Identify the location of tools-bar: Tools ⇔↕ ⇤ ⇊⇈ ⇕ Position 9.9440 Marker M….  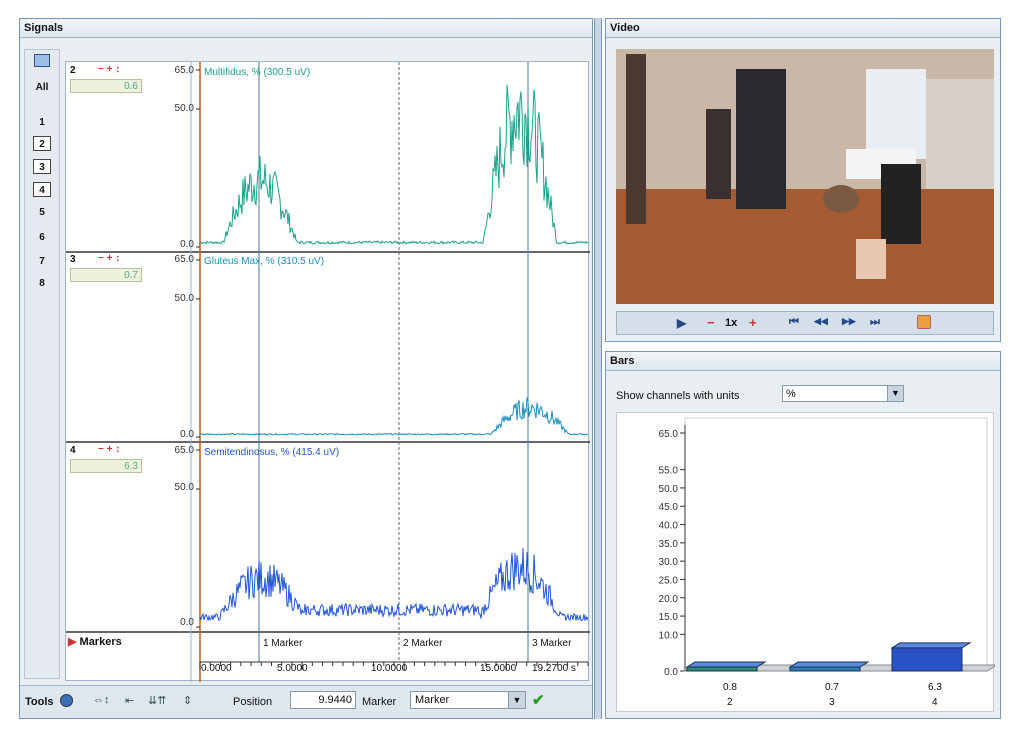
(306, 701).